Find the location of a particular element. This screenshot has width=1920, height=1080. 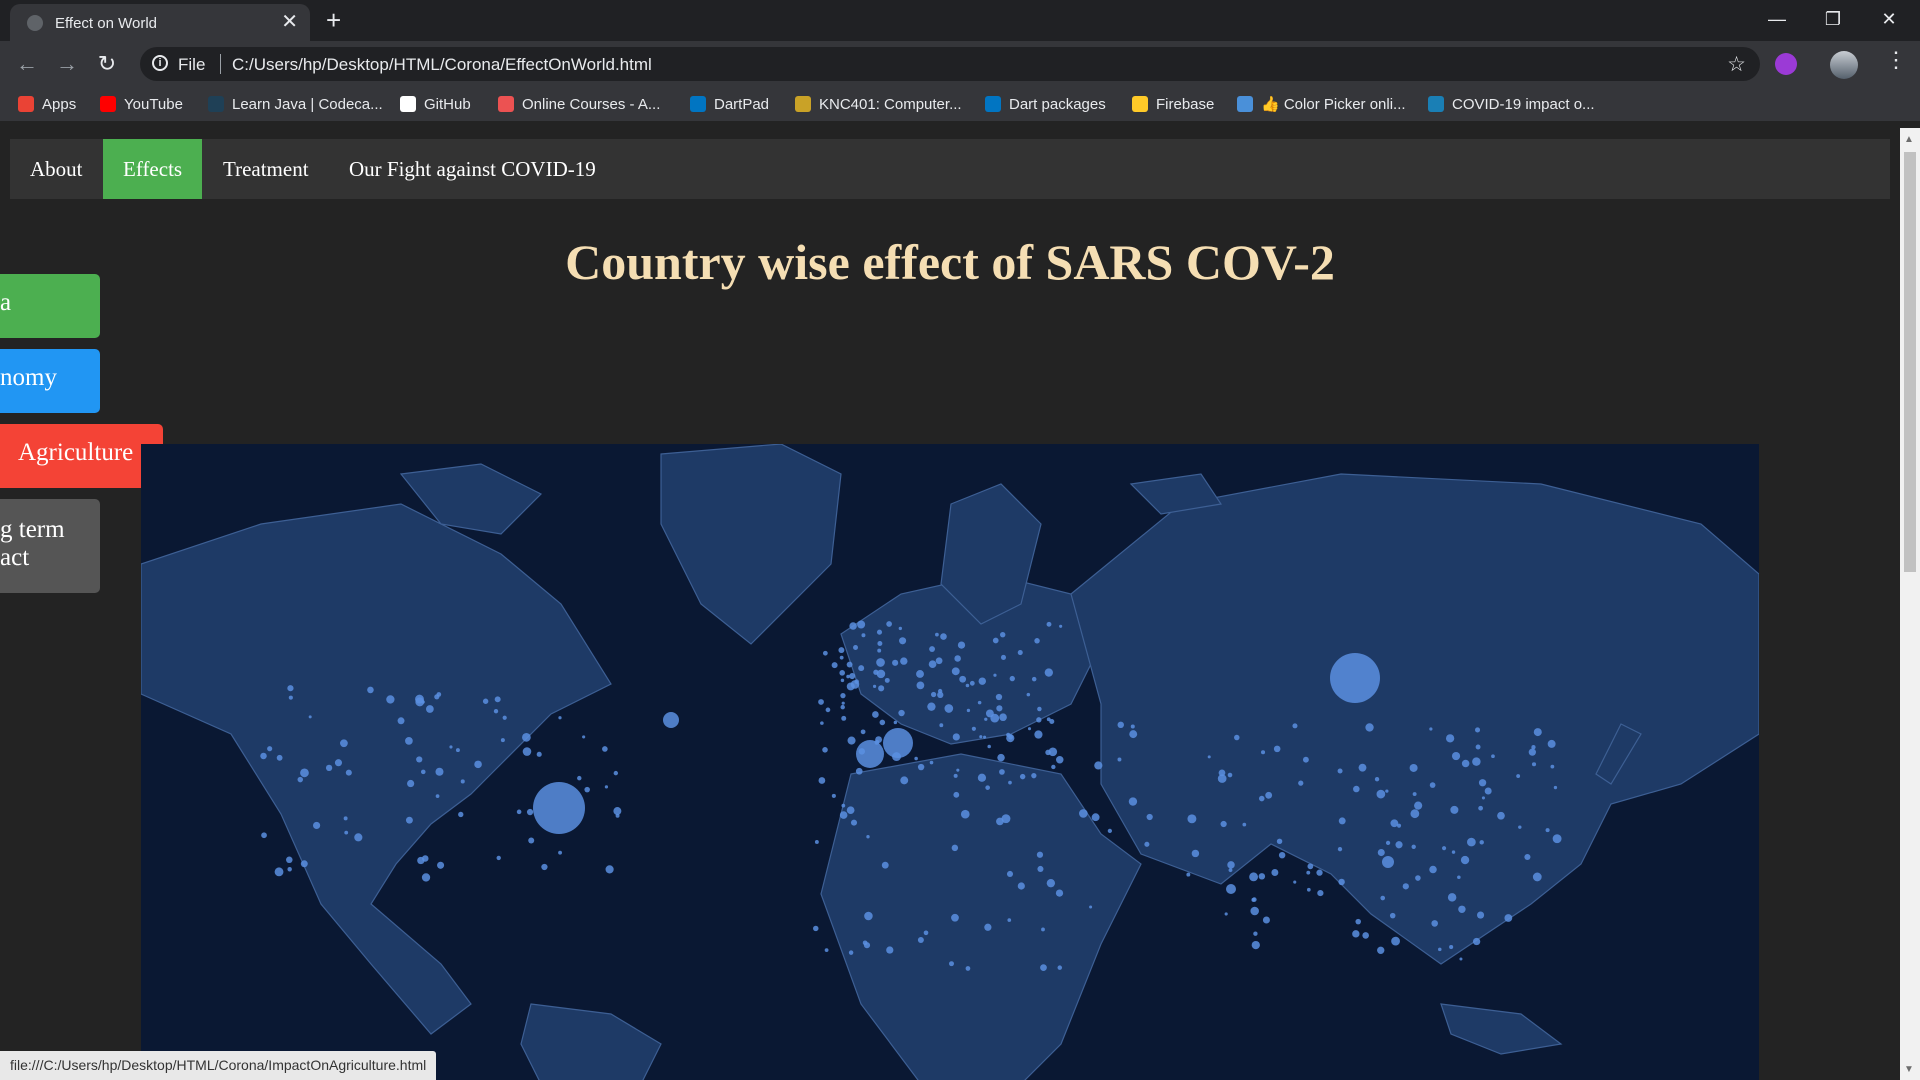

apps-grid-icon is located at coordinates (26, 104).